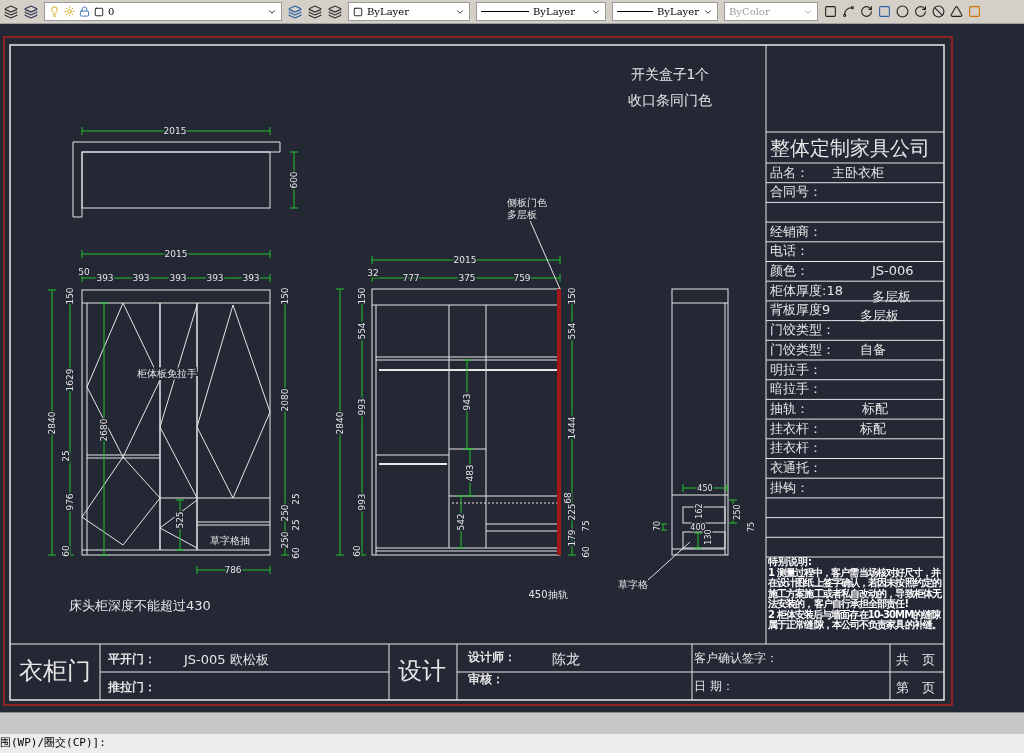  What do you see at coordinates (893, 270) in the screenshot?
I see `field-value: JS-006` at bounding box center [893, 270].